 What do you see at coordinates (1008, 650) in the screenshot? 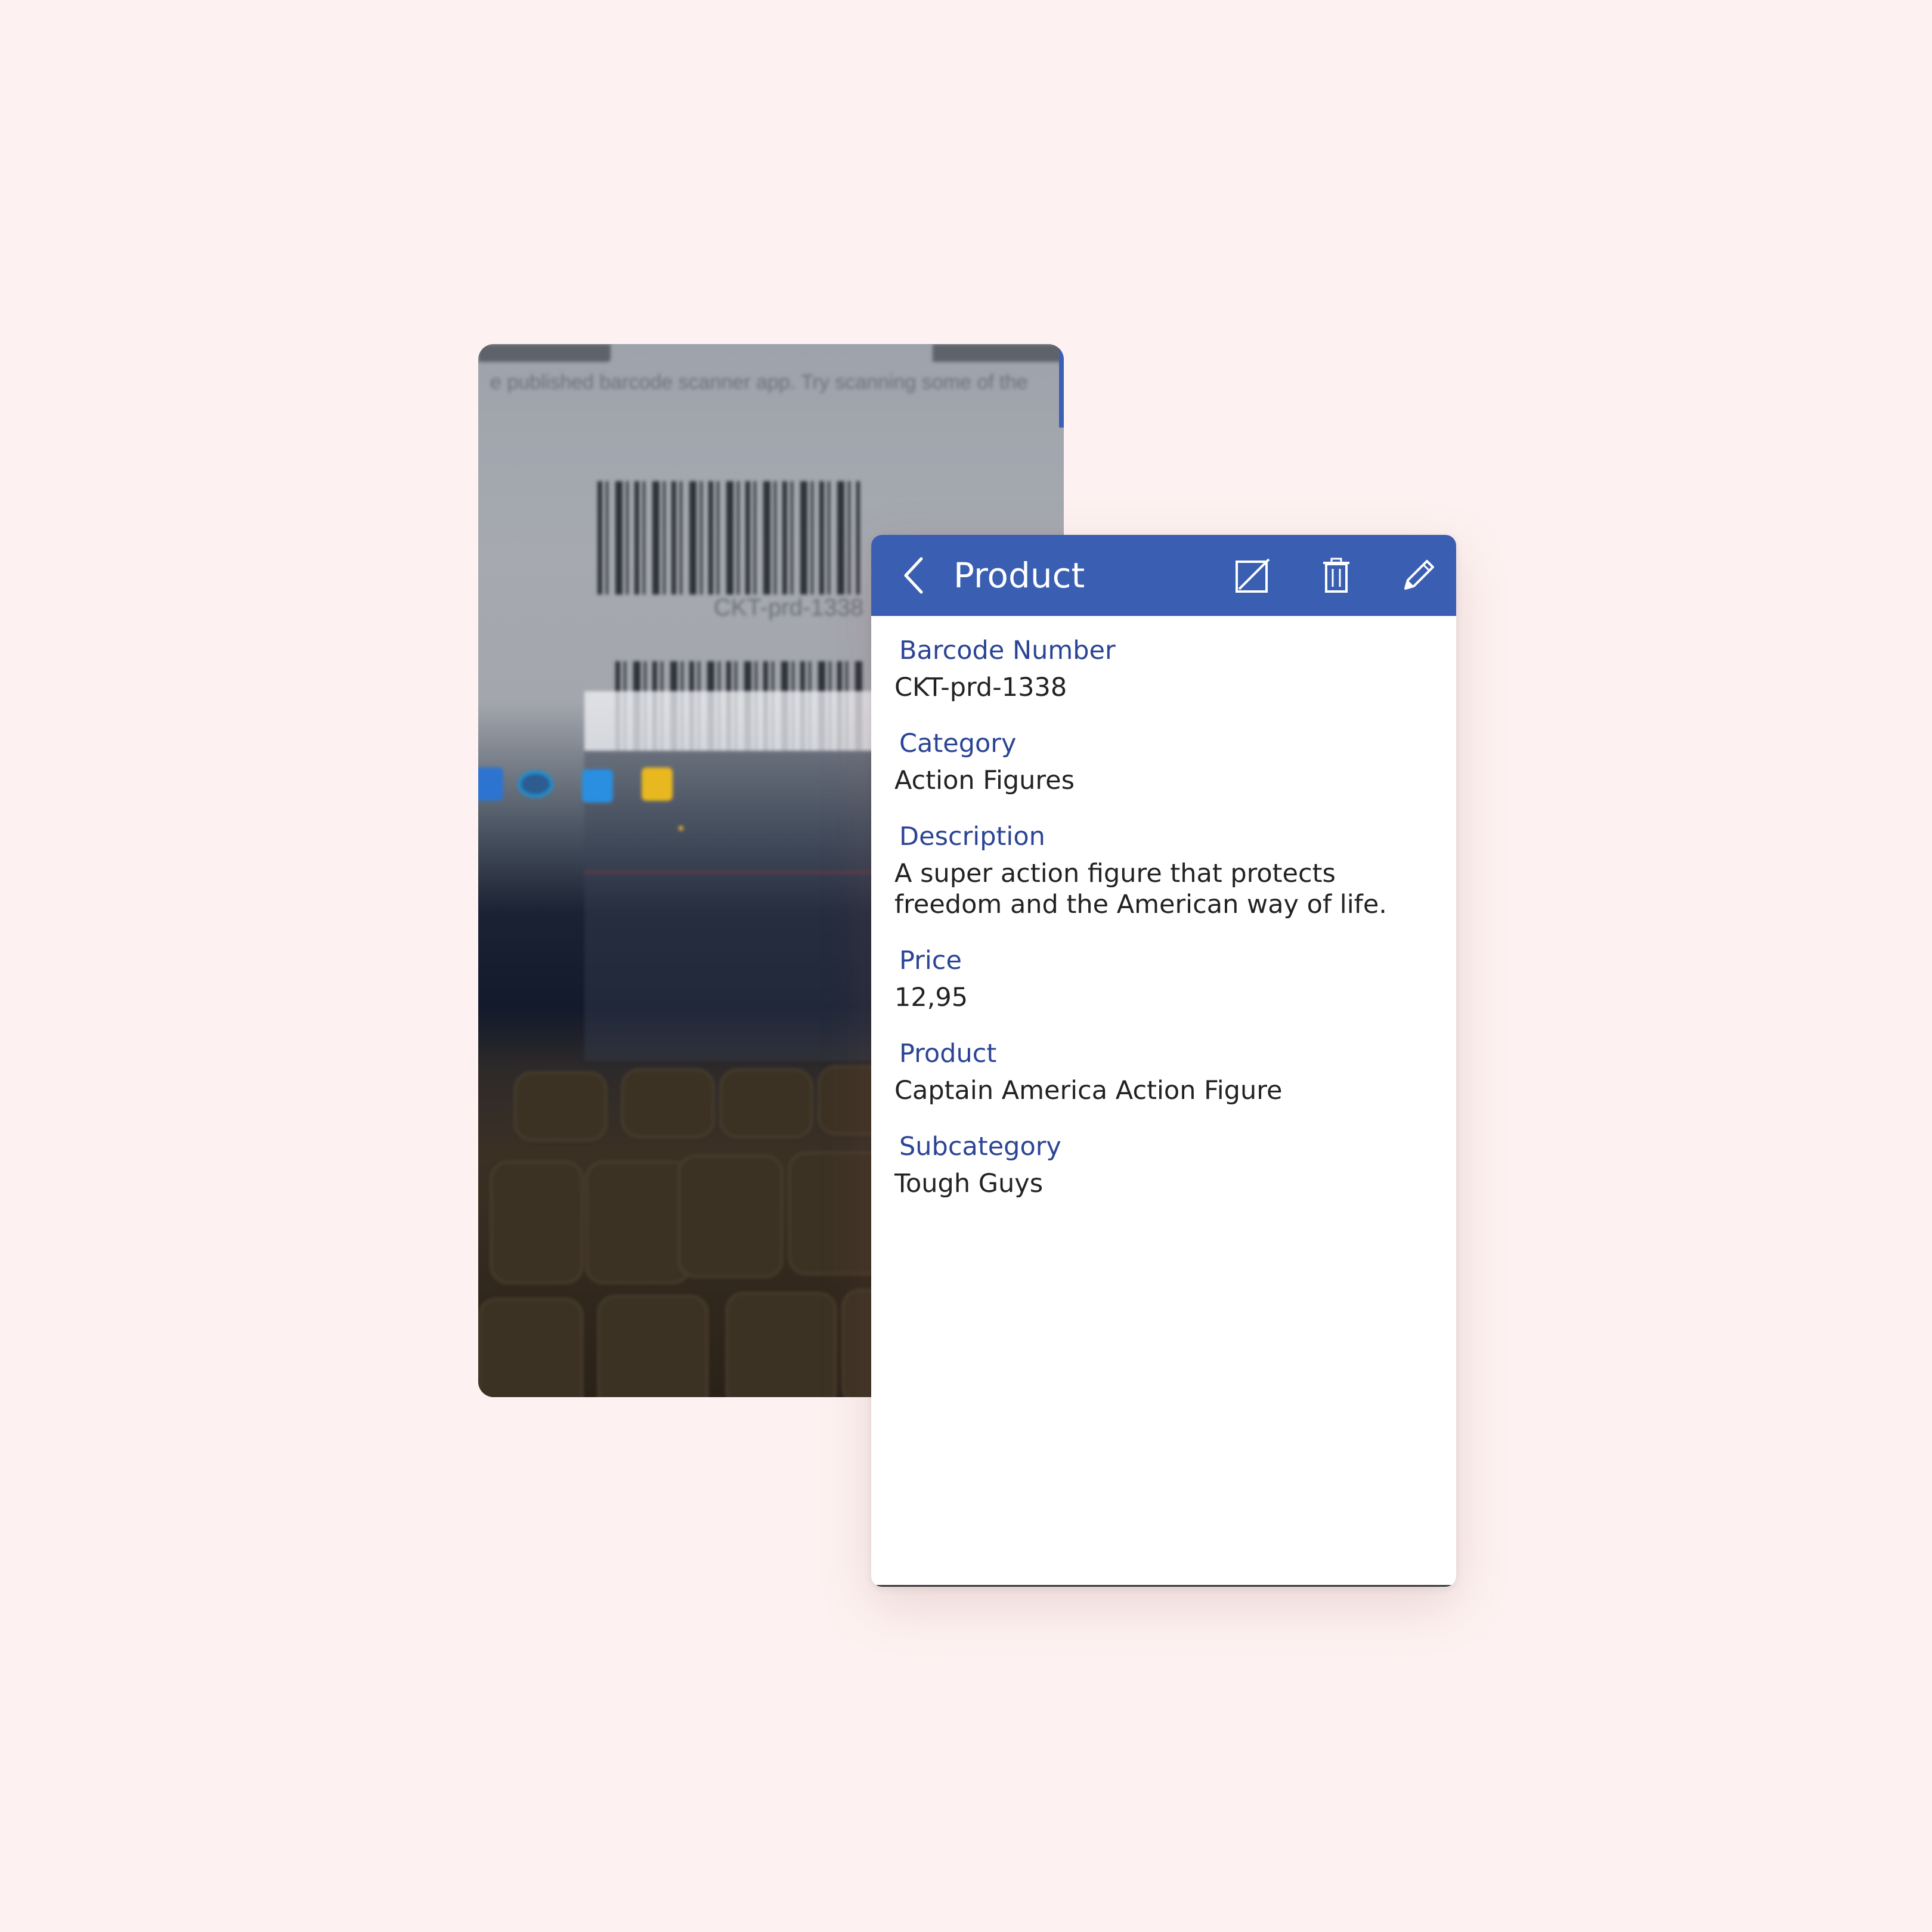
I see `field-label: Barcode Number` at bounding box center [1008, 650].